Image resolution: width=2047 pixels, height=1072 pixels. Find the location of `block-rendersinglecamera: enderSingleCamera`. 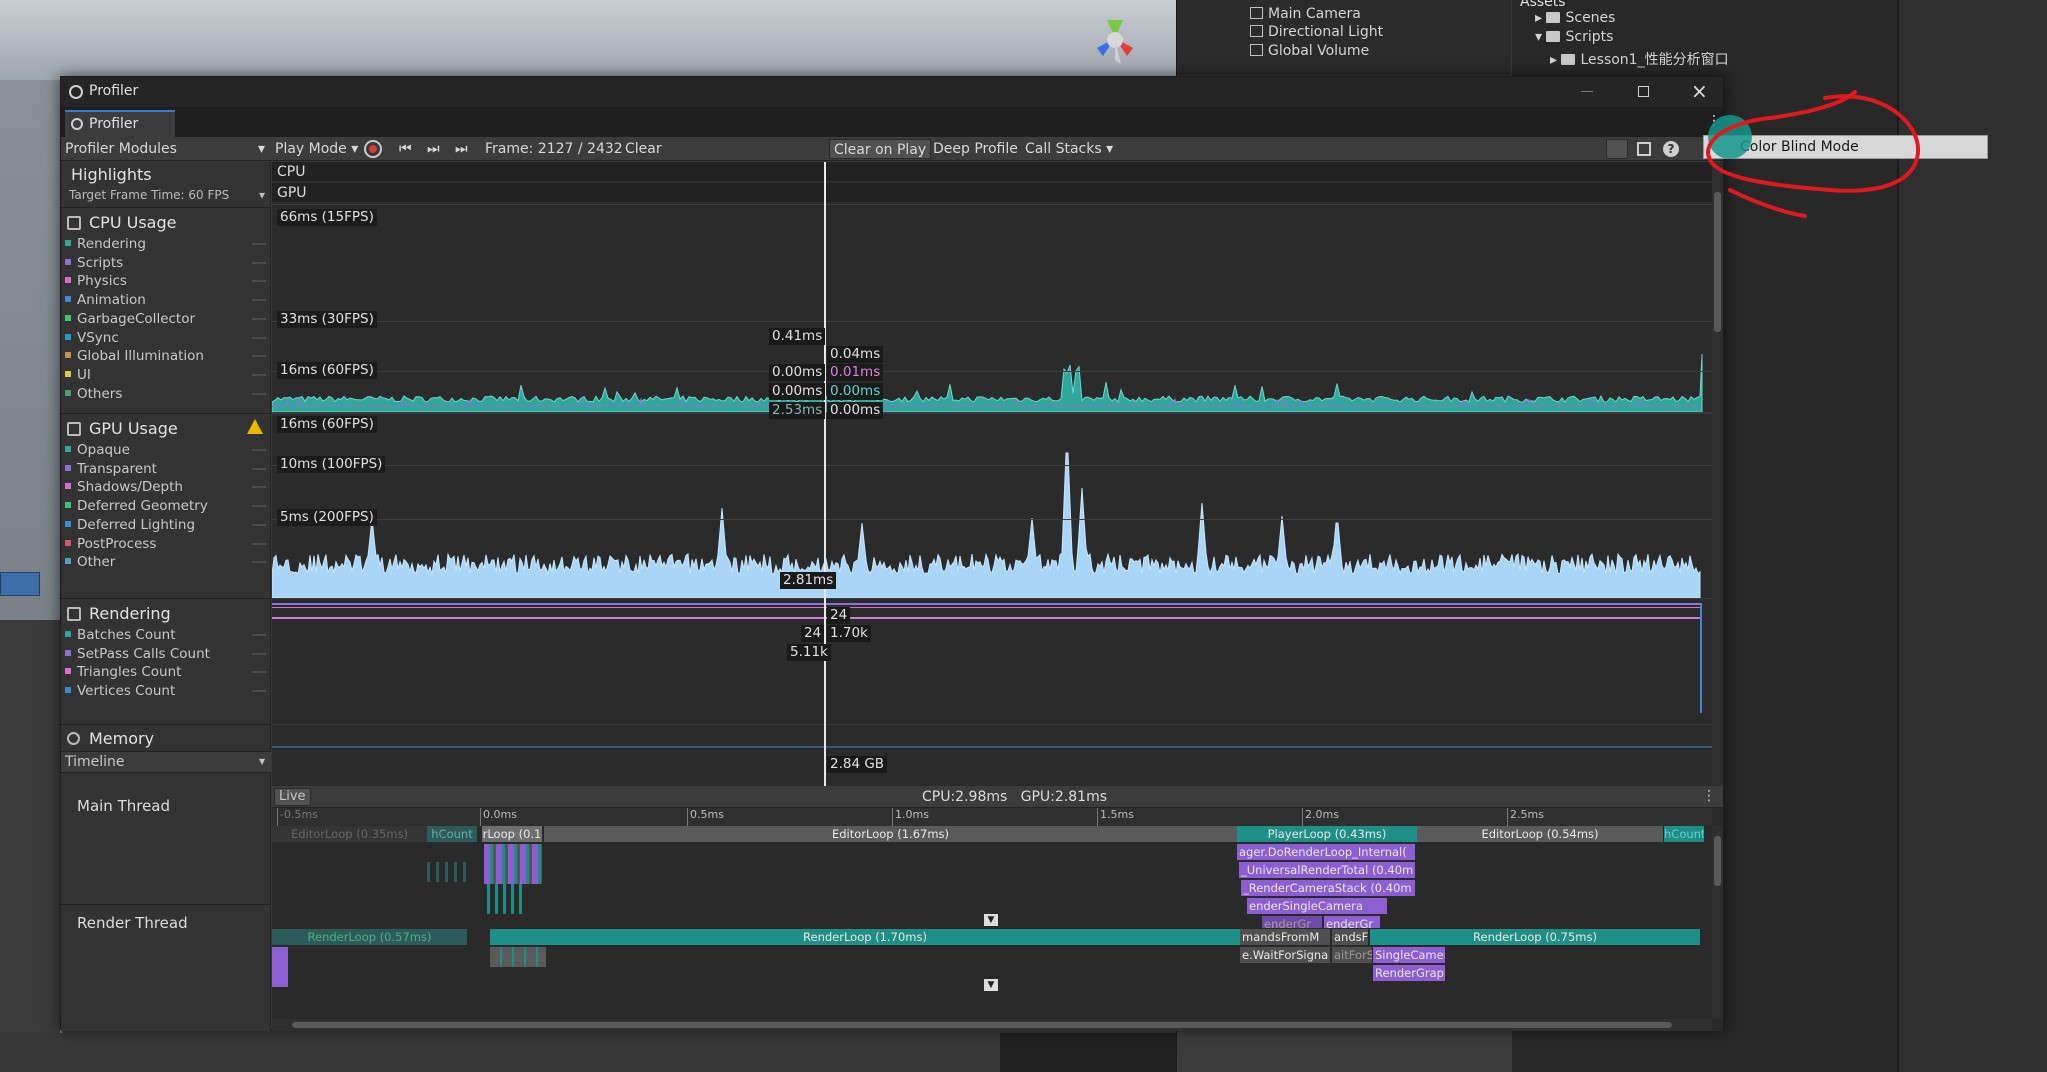

block-rendersinglecamera: enderSingleCamera is located at coordinates (1317, 906).